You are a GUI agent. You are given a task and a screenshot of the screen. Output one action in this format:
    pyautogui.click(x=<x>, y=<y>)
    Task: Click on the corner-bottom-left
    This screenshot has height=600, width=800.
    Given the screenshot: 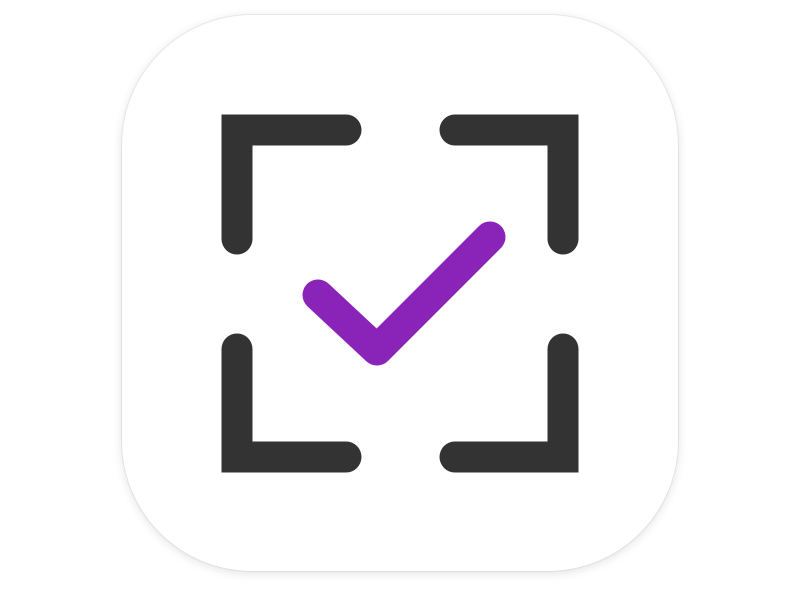 What is the action you would take?
    pyautogui.click(x=291, y=403)
    